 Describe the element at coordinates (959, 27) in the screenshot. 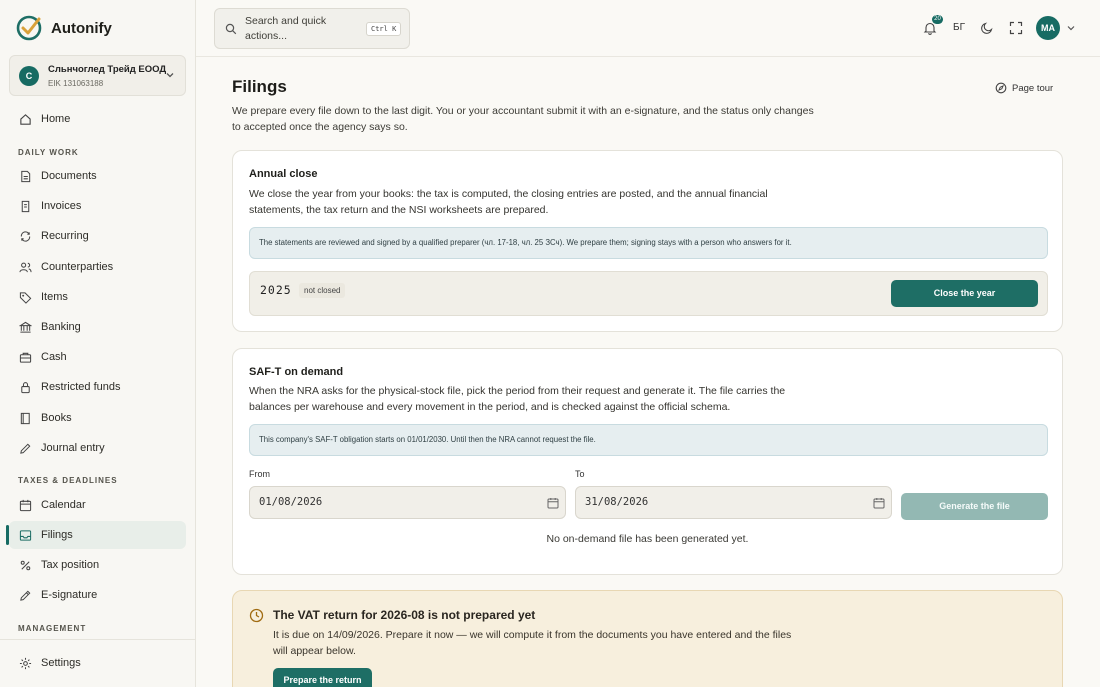

I see `language-switcher: БГ` at that location.